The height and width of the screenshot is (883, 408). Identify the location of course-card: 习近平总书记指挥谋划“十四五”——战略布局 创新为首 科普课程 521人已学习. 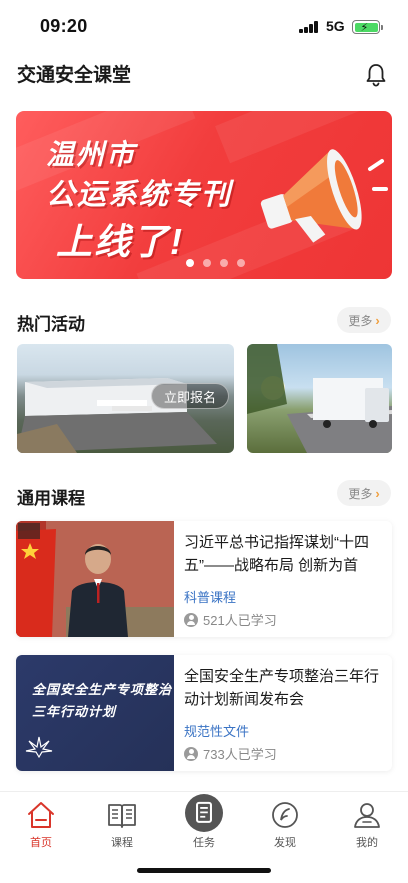
(204, 579).